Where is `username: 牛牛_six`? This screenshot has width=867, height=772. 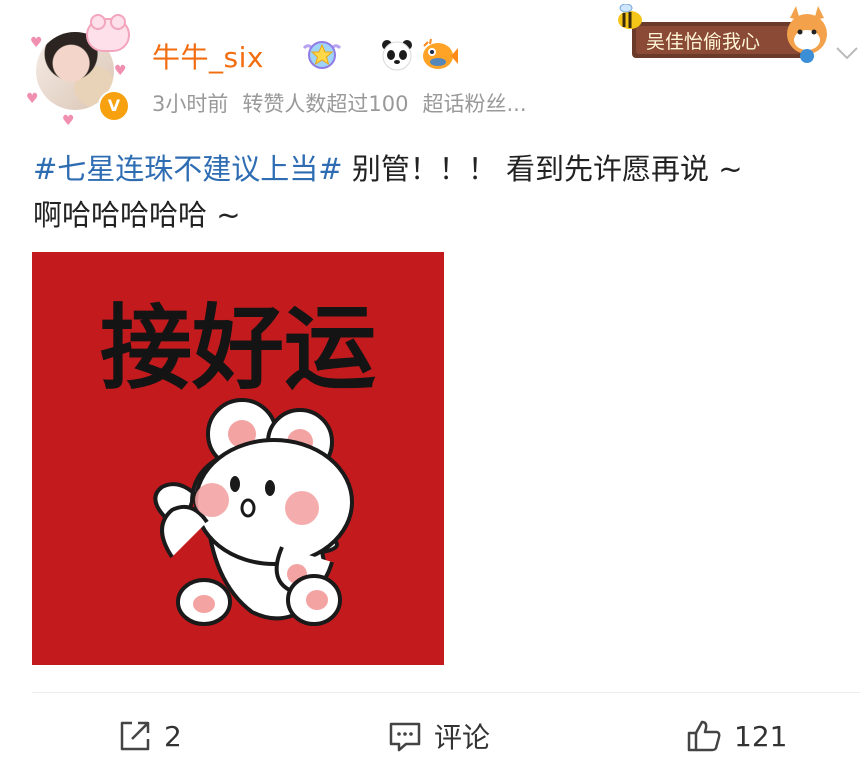
username: 牛牛_six is located at coordinates (208, 56).